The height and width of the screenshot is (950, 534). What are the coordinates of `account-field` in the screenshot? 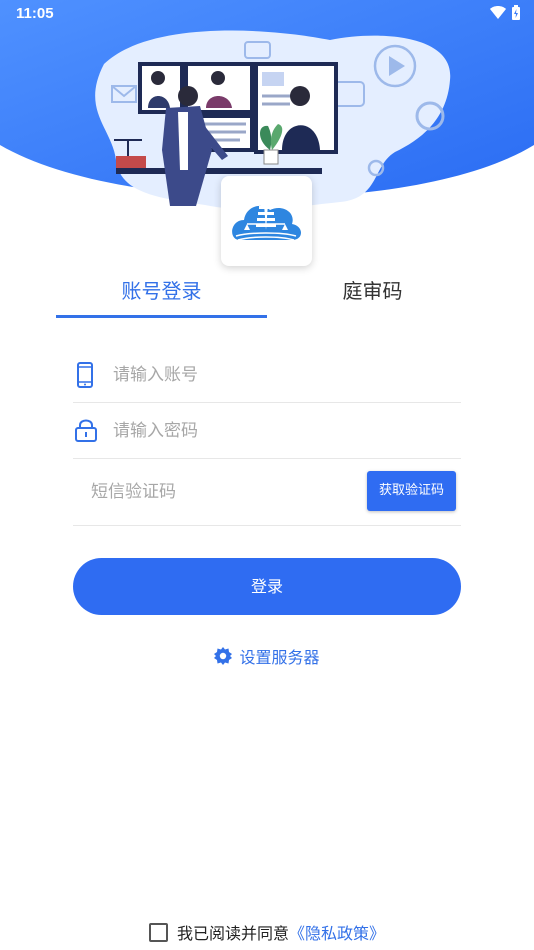 It's located at (267, 375).